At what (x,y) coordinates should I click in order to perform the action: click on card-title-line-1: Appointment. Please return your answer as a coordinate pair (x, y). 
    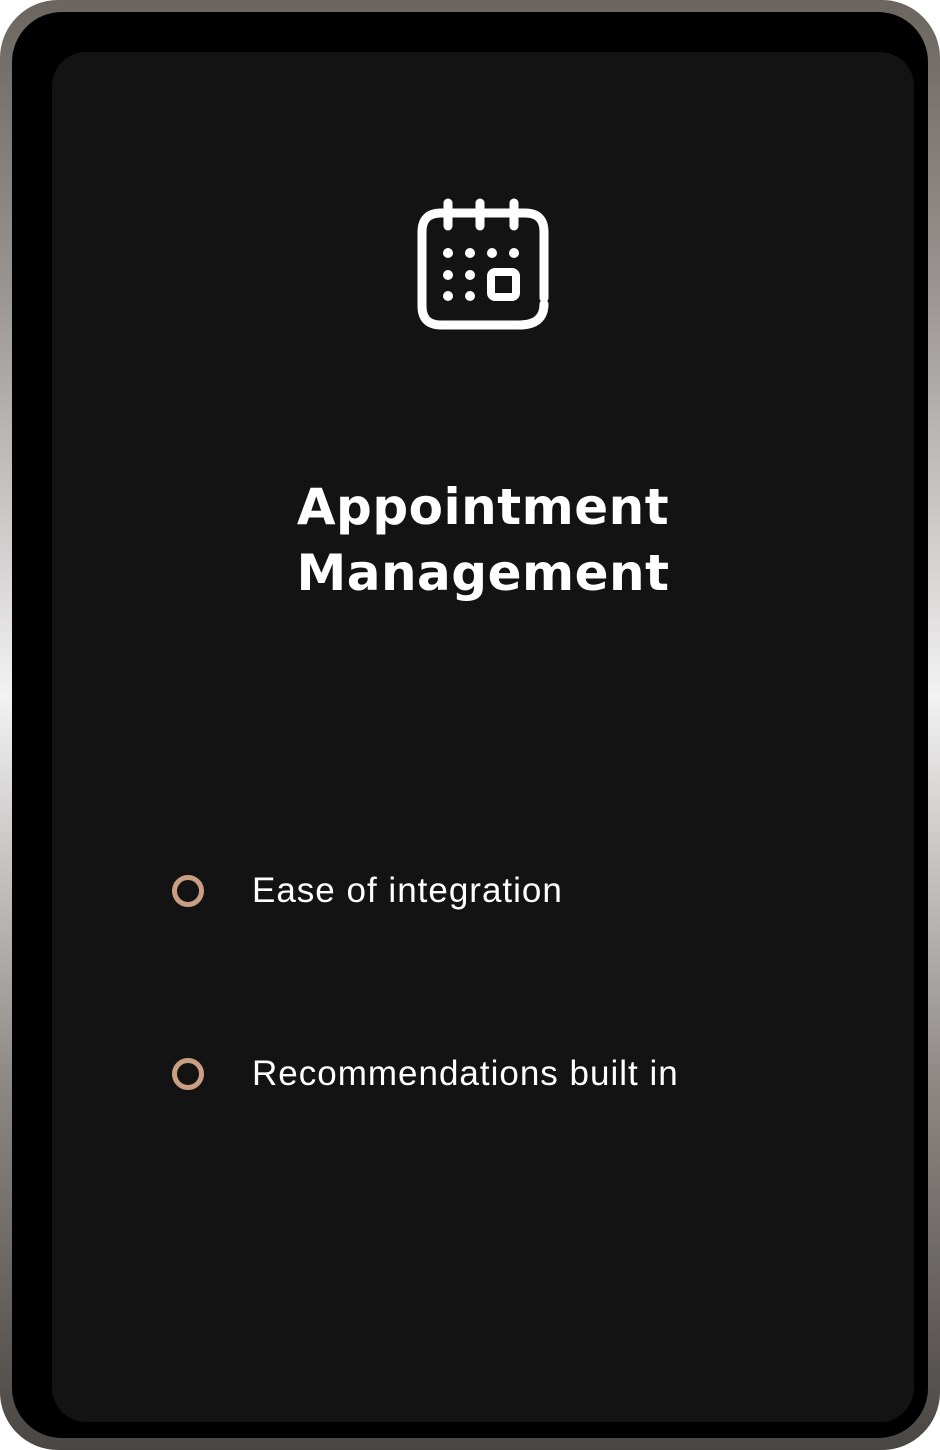
    Looking at the image, I should click on (483, 507).